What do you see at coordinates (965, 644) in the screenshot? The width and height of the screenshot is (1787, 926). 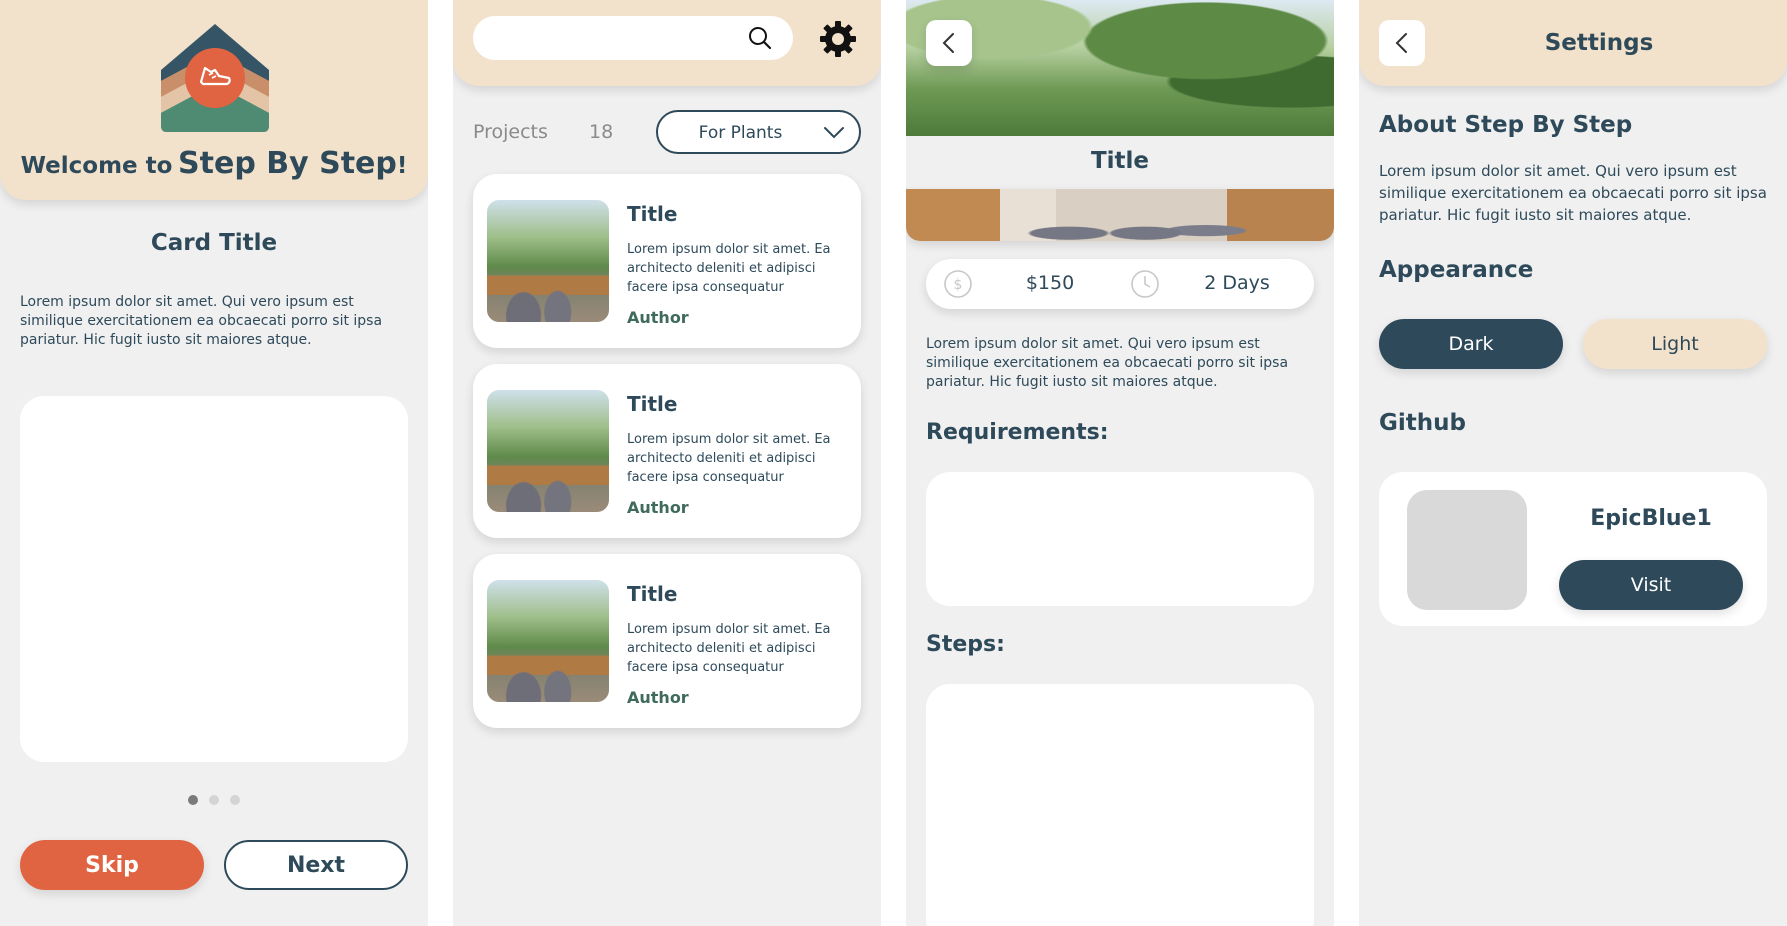 I see `steps-heading: Steps:` at bounding box center [965, 644].